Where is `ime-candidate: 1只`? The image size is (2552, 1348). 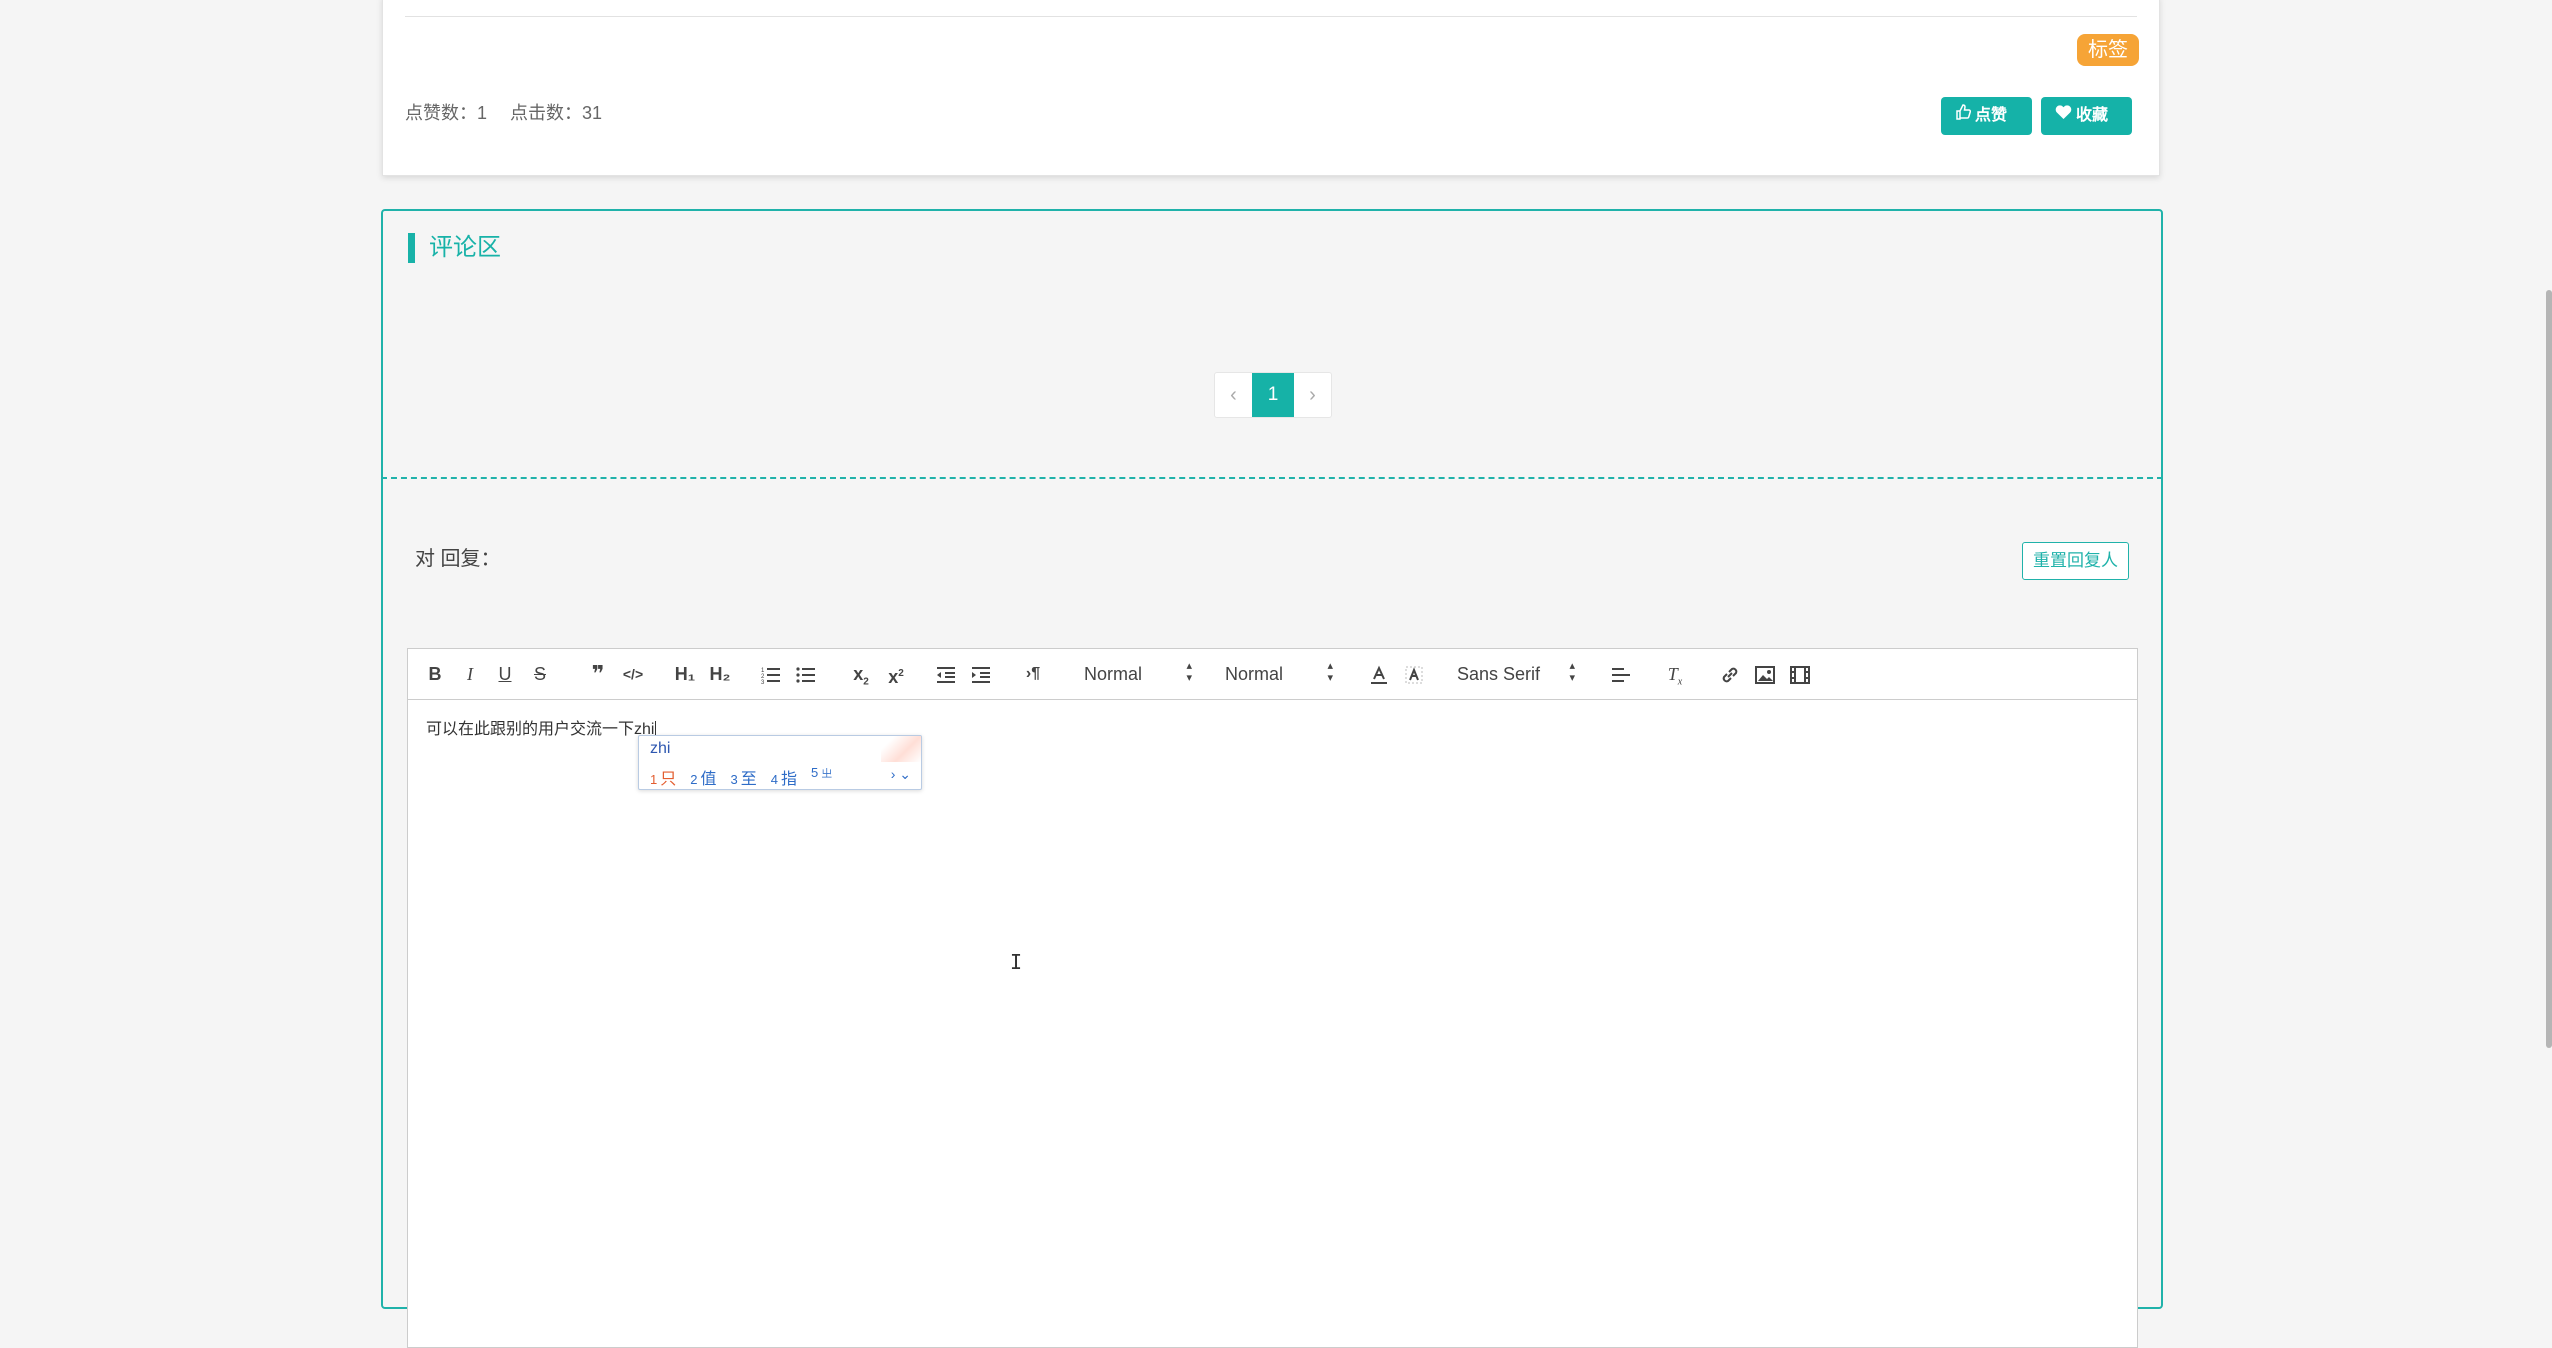 ime-candidate: 1只 is located at coordinates (663, 777).